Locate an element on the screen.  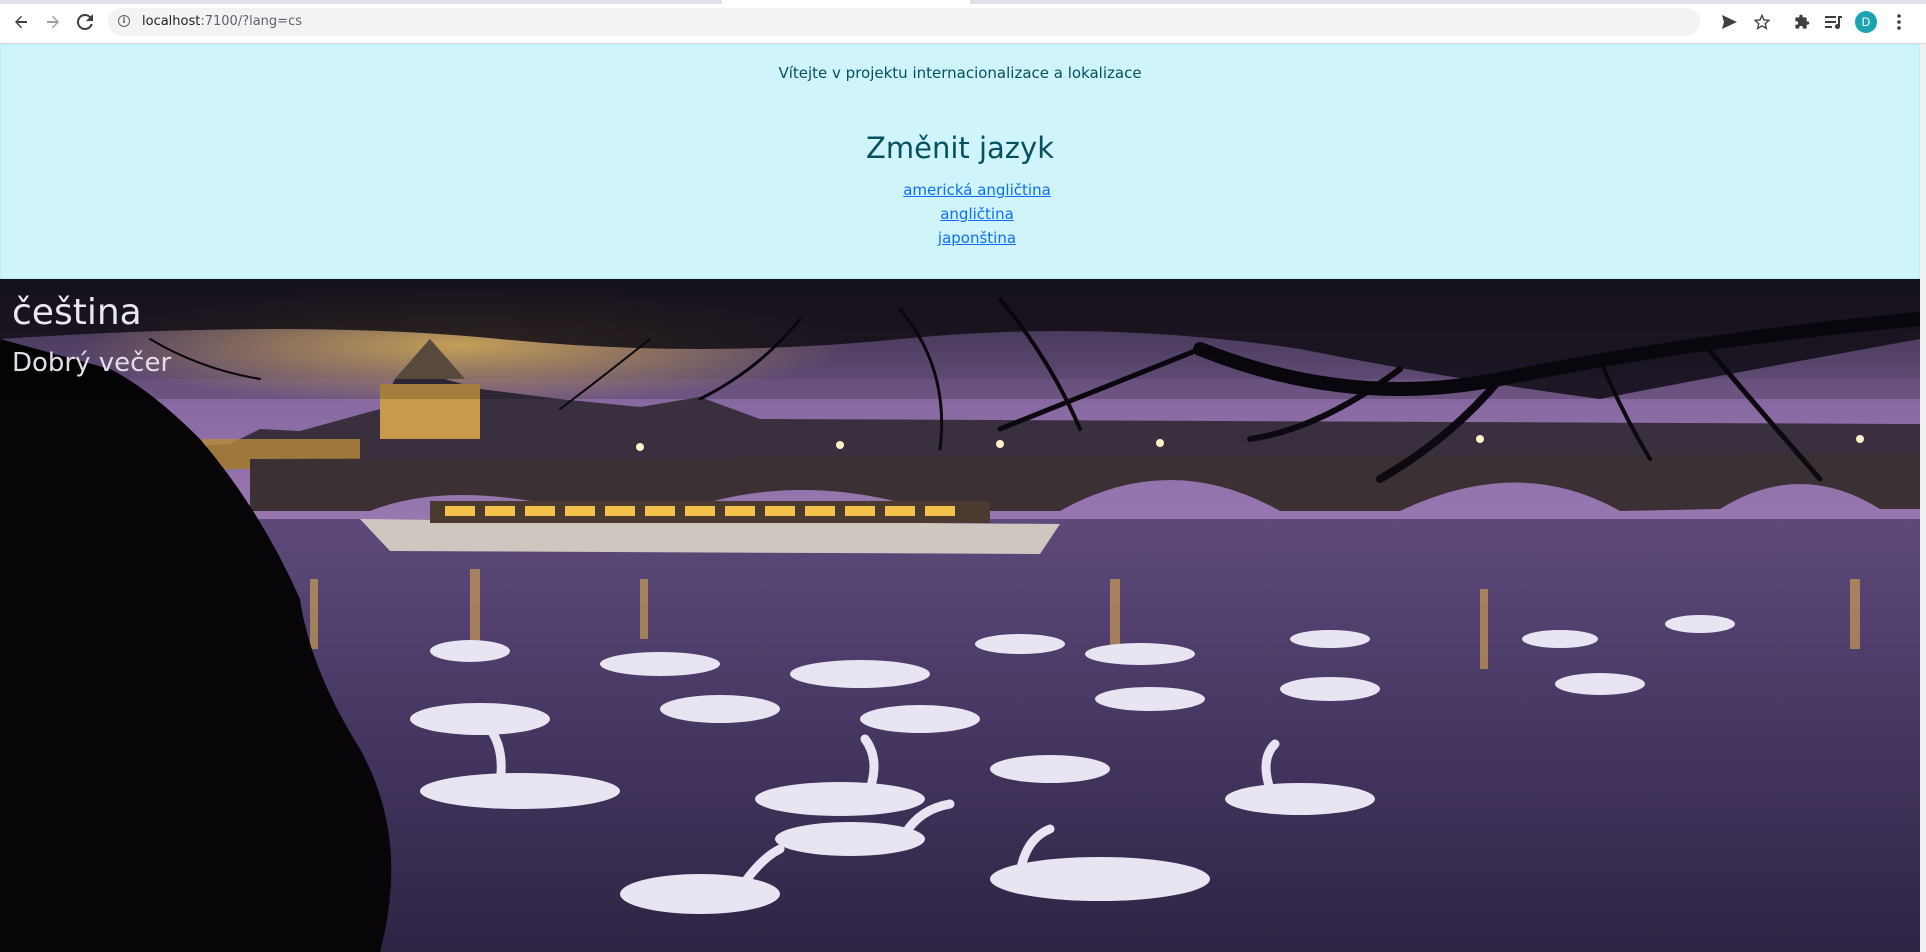
kebab-menu-icon is located at coordinates (1899, 22).